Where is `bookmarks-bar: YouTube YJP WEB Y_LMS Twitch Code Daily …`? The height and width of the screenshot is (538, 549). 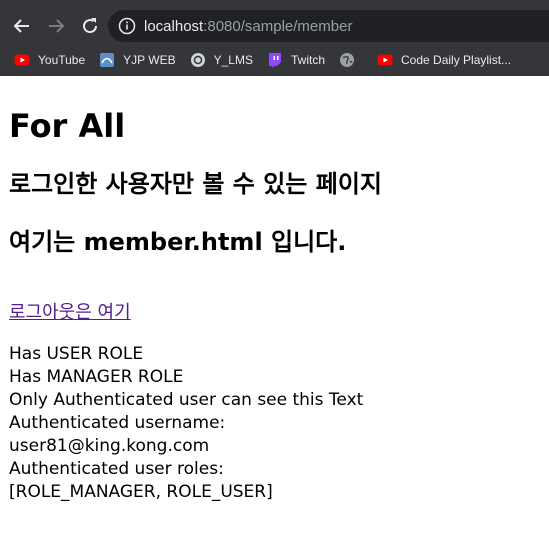
bookmarks-bar: YouTube YJP WEB Y_LMS Twitch Code Daily … is located at coordinates (274, 60).